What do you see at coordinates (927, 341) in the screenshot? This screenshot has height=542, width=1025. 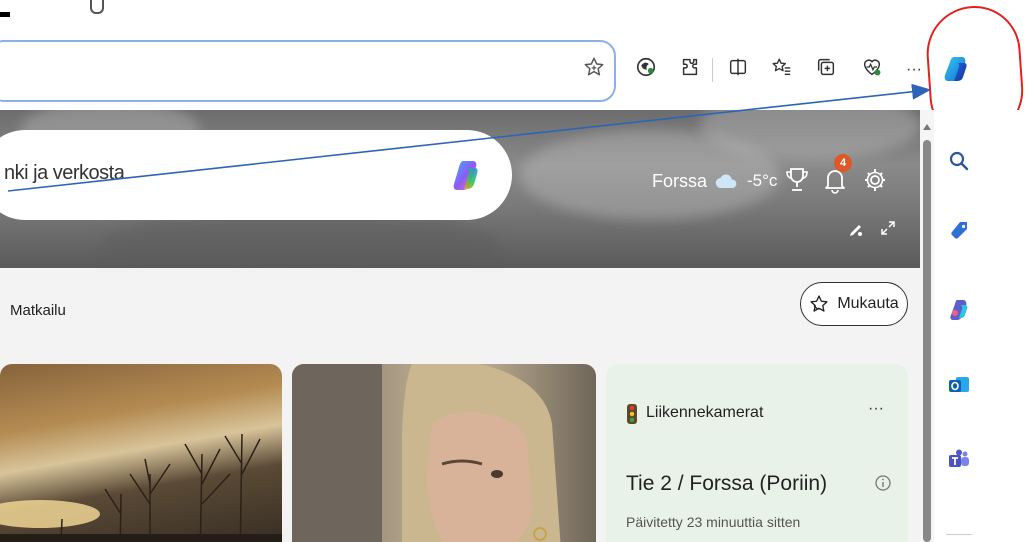 I see `scroll-thumb` at bounding box center [927, 341].